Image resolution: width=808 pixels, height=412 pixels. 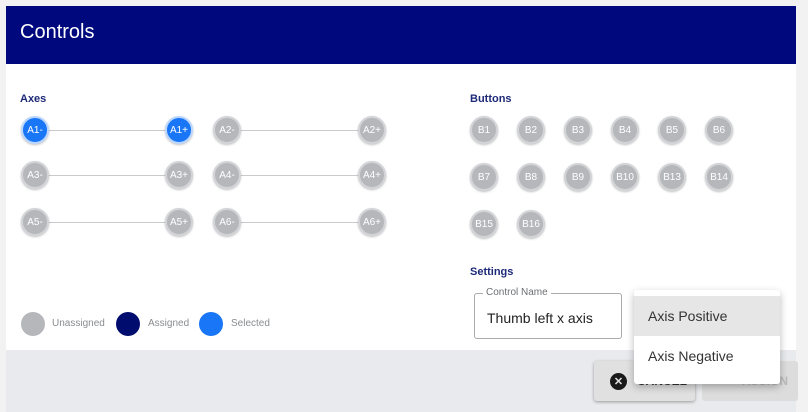 I want to click on page-title: Controls, so click(x=57, y=32).